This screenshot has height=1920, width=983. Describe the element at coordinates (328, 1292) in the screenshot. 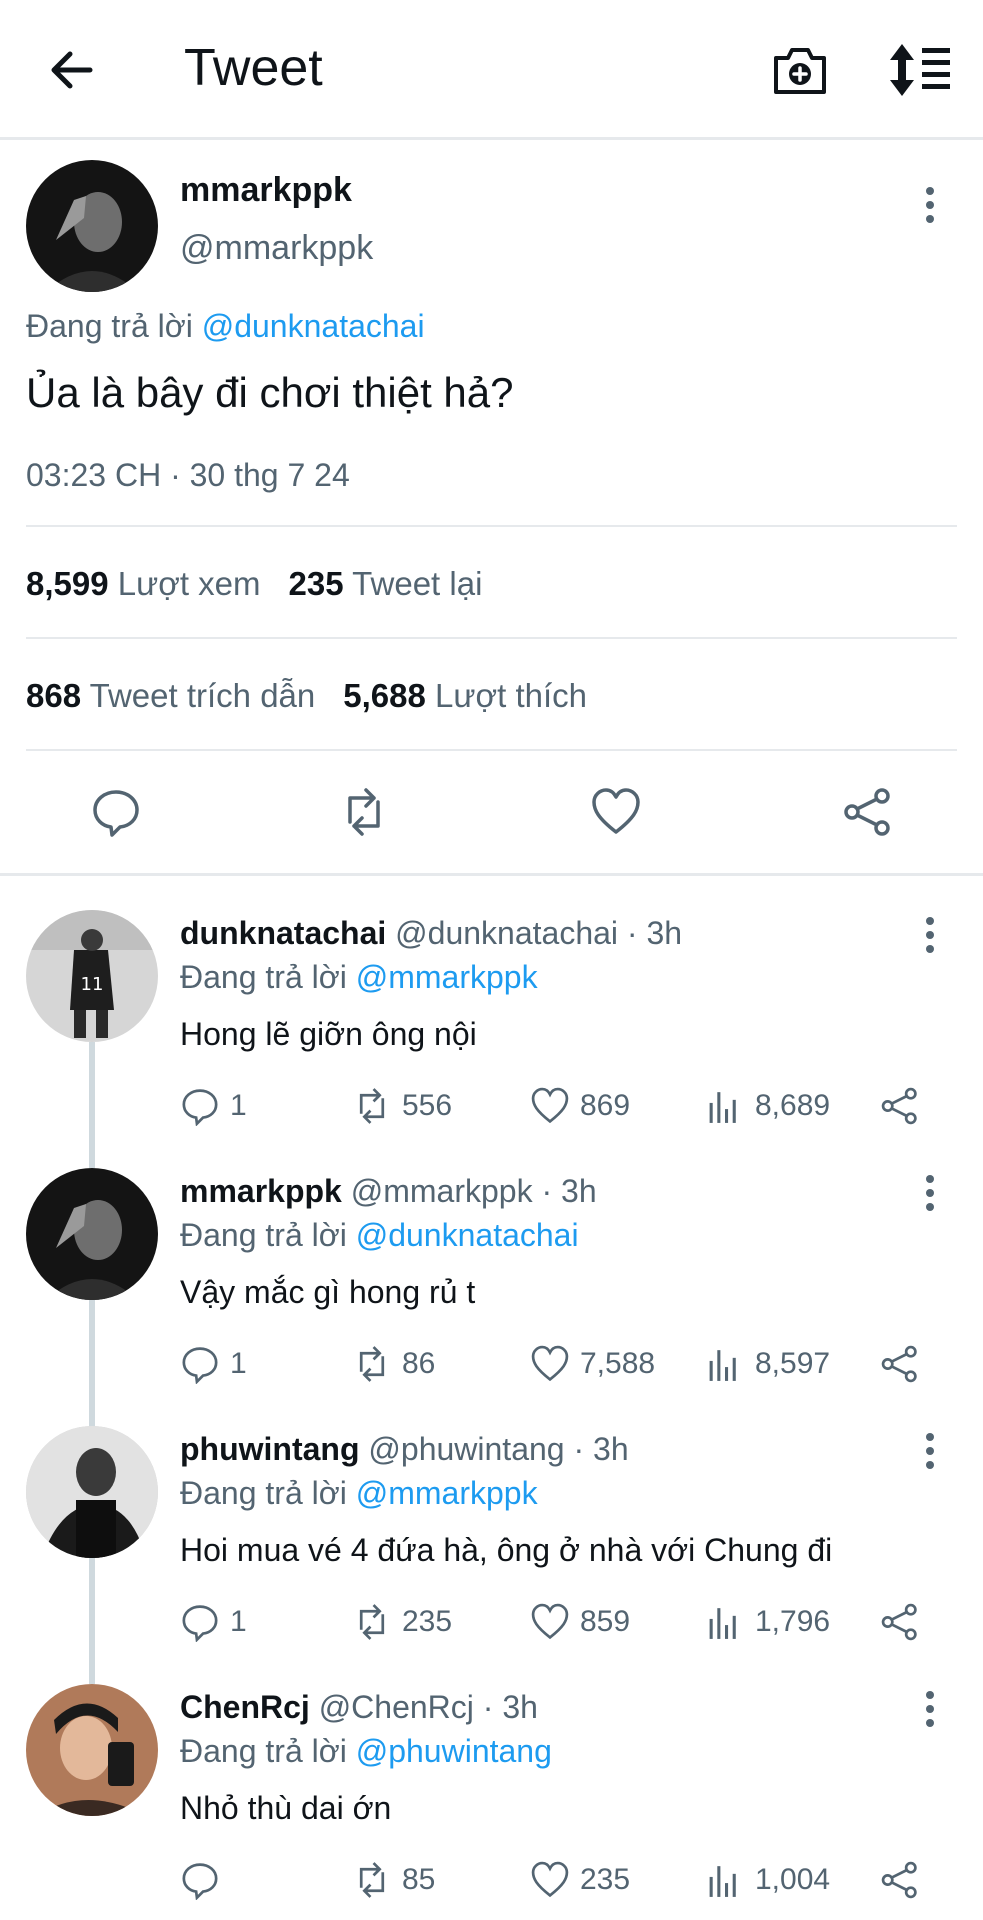

I see `reply-text: Vậy mắc gì hong rủ t` at that location.